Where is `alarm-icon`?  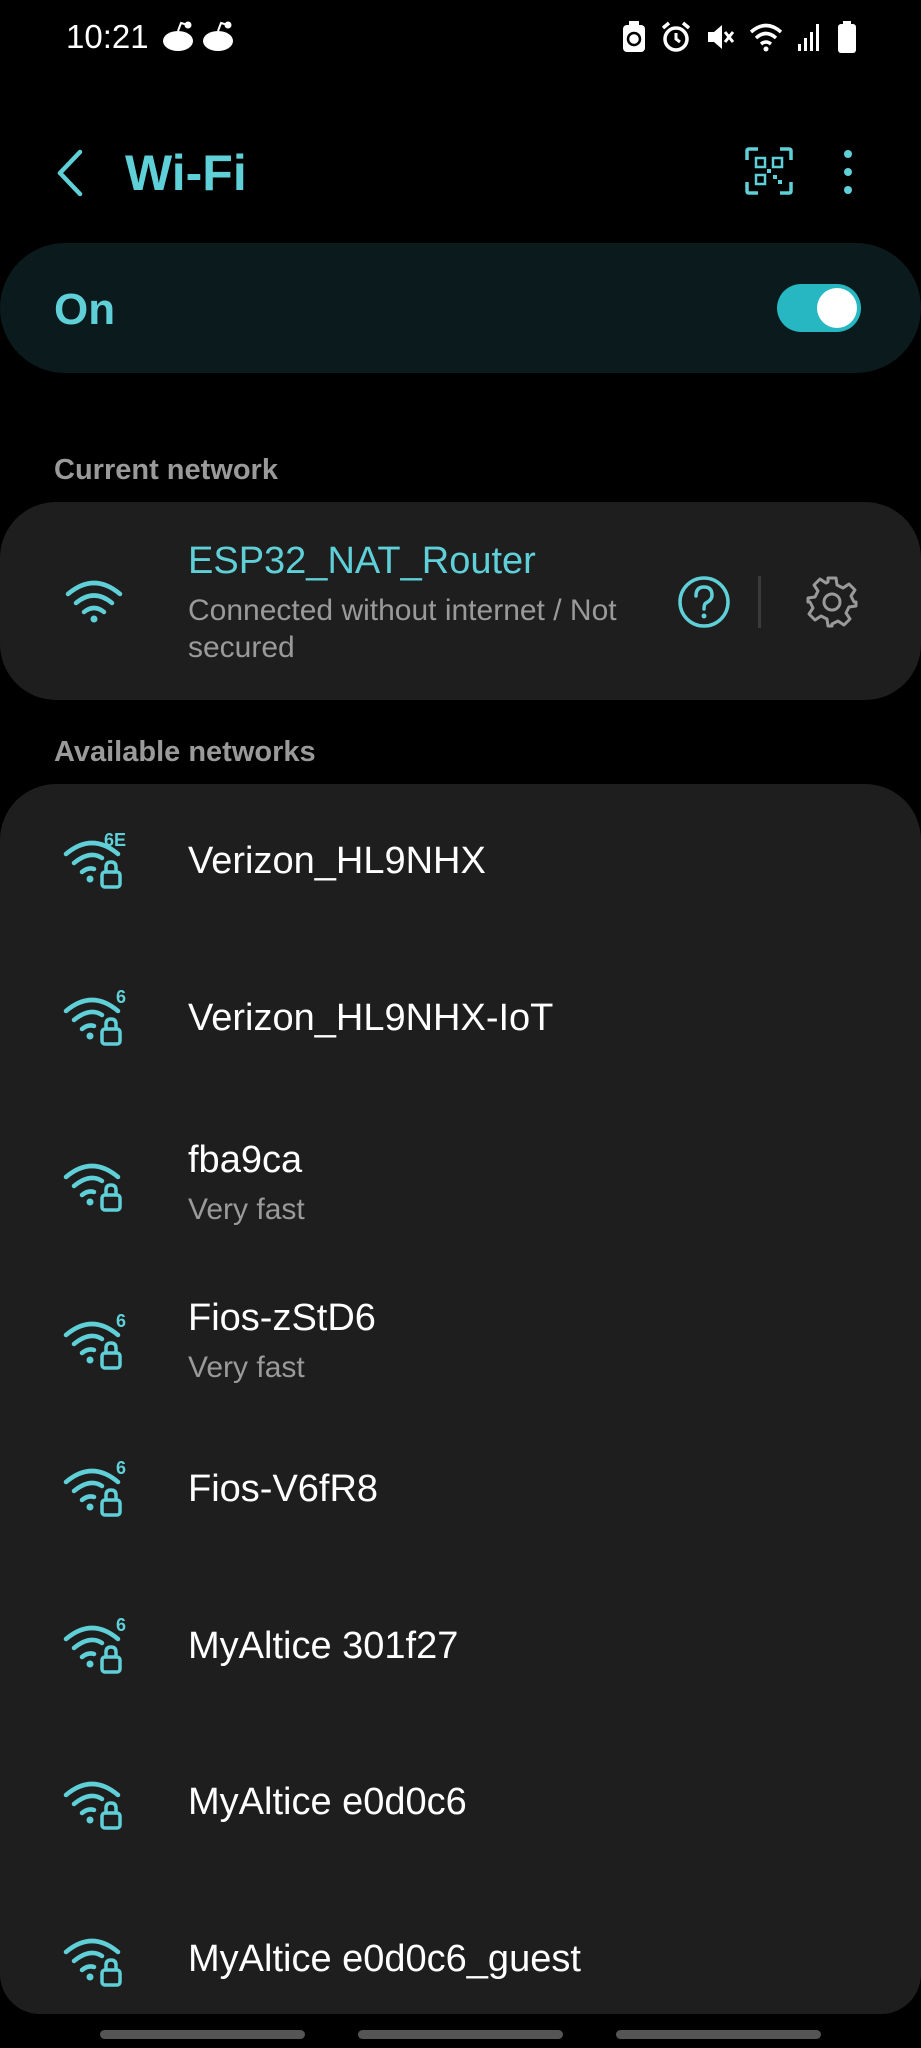
alarm-icon is located at coordinates (676, 36).